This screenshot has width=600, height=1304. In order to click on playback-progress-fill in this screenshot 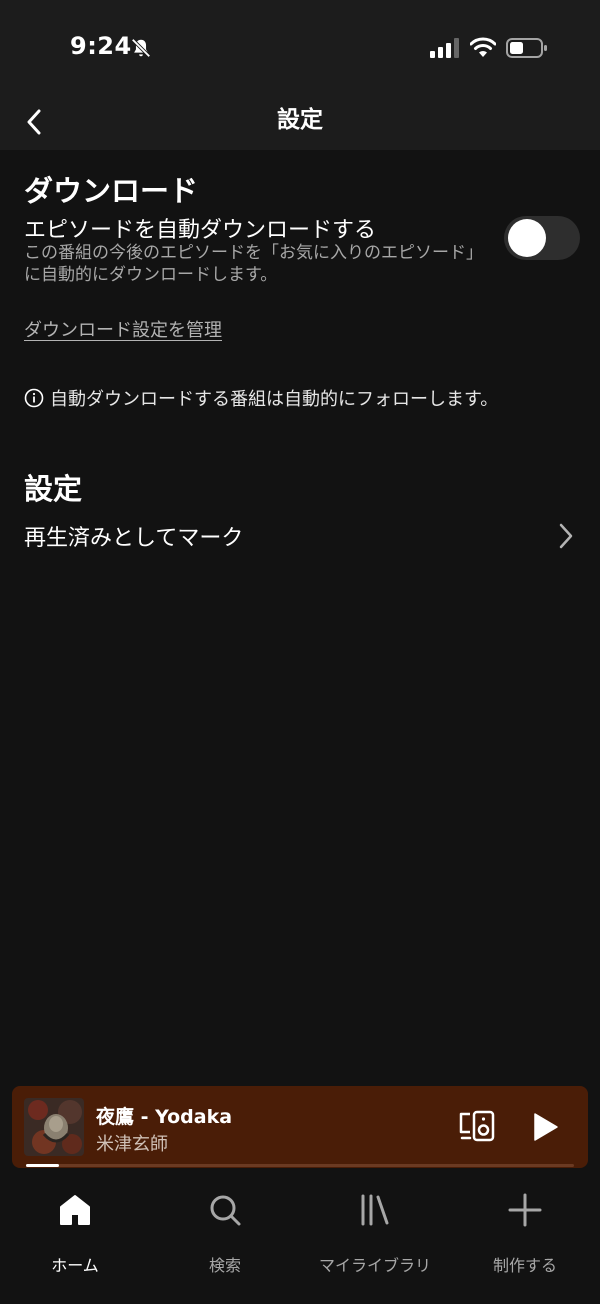, I will do `click(42, 1165)`.